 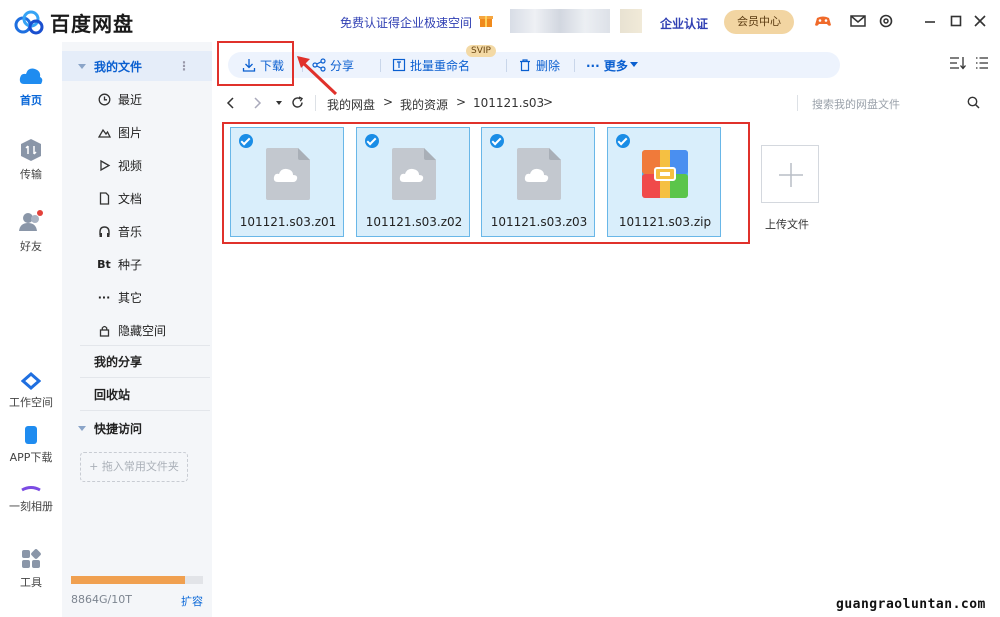 What do you see at coordinates (257, 103) in the screenshot?
I see `forward-icon` at bounding box center [257, 103].